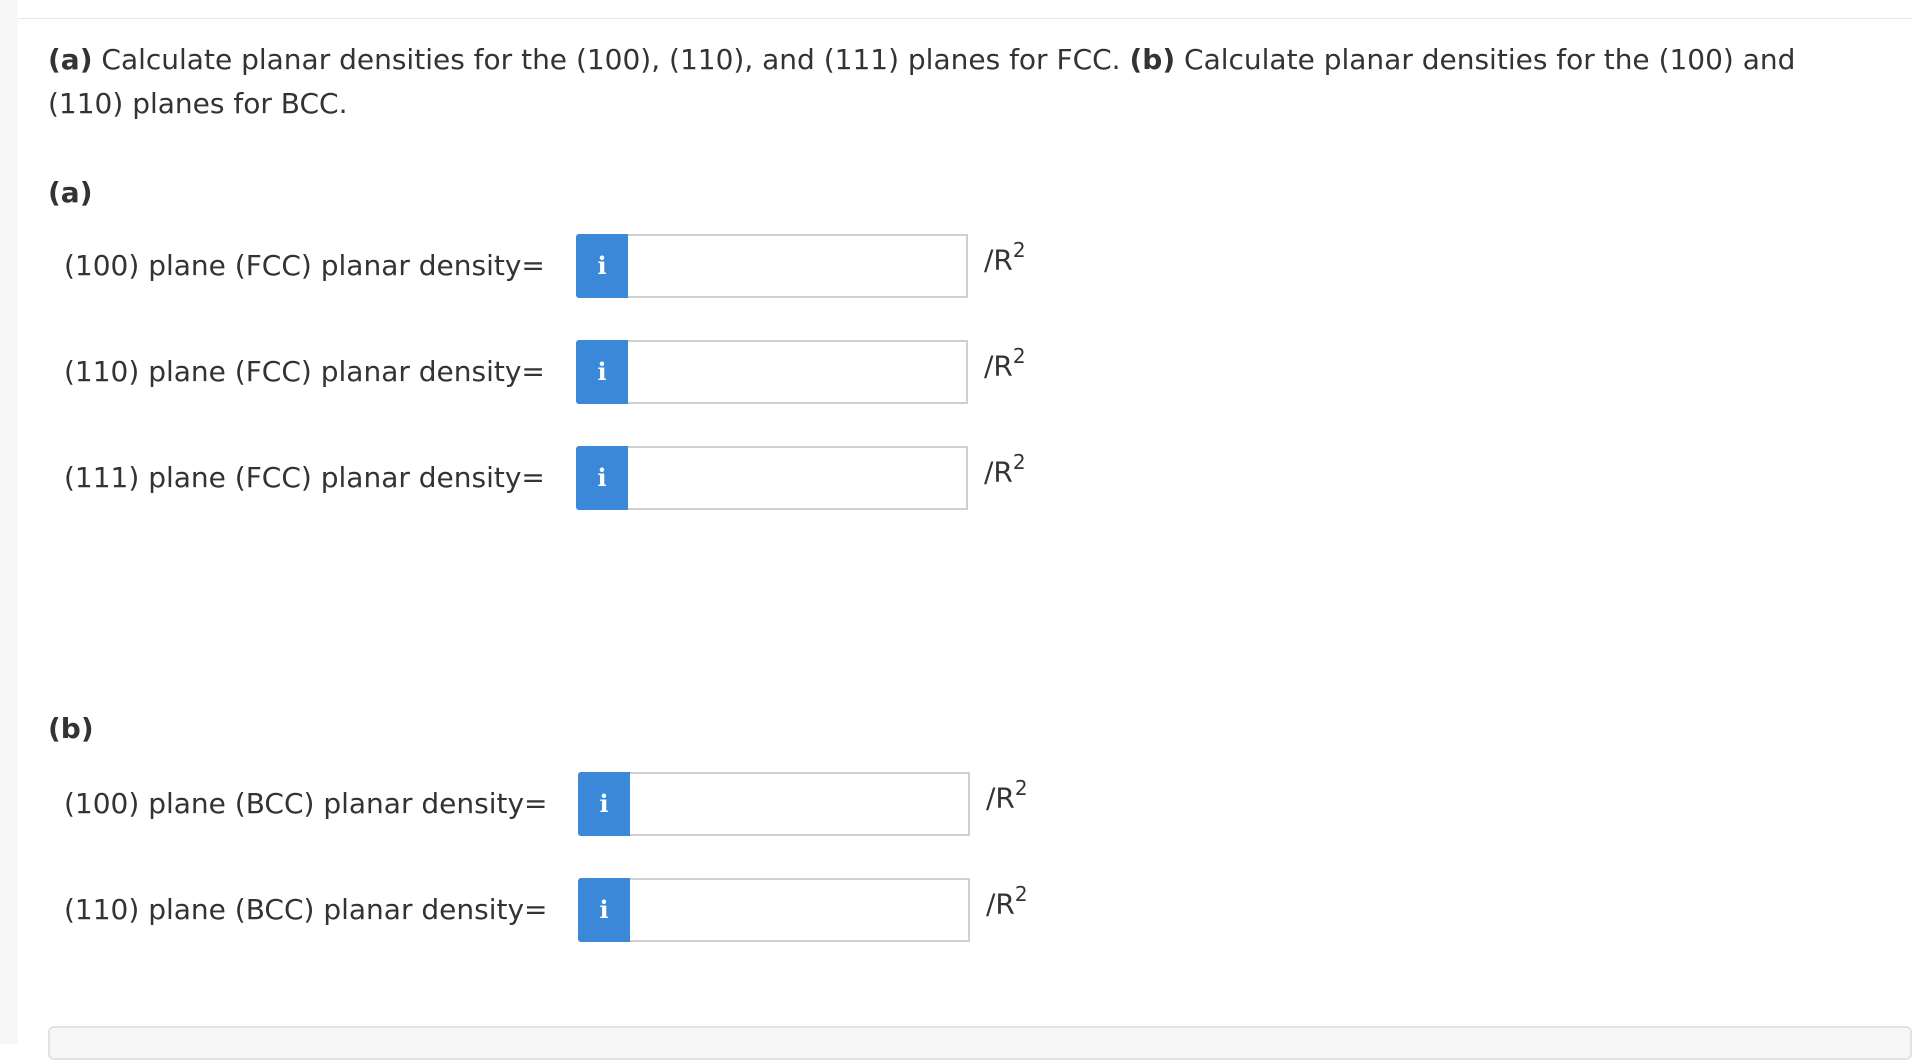 The image size is (1912, 1060). I want to click on fcc-111-unit-base: /R, so click(998, 472).